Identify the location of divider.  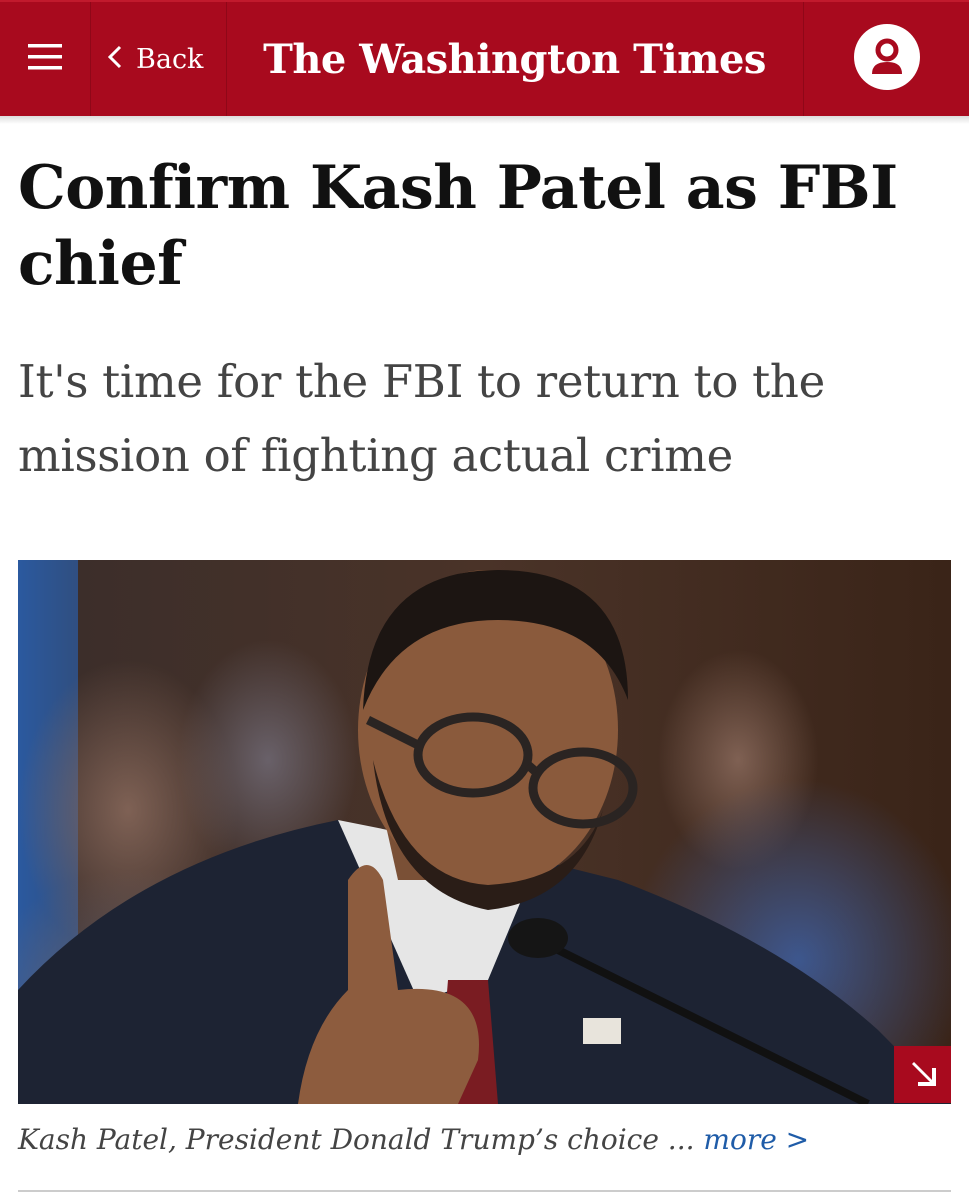
(484, 1191).